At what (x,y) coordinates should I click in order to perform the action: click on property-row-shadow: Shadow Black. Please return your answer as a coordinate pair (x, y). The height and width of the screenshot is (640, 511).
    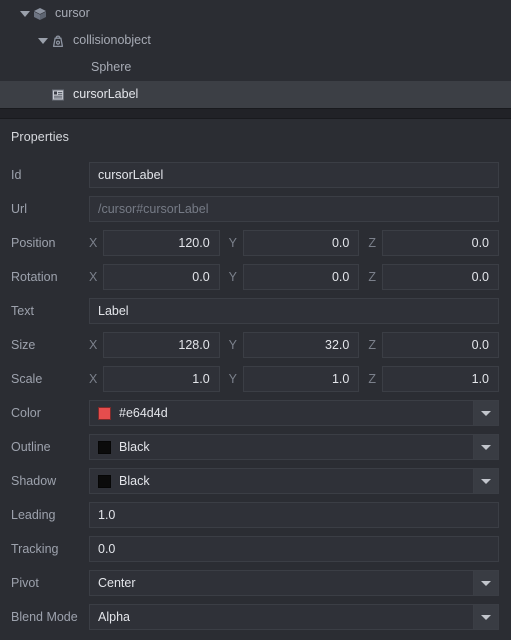
    Looking at the image, I should click on (255, 481).